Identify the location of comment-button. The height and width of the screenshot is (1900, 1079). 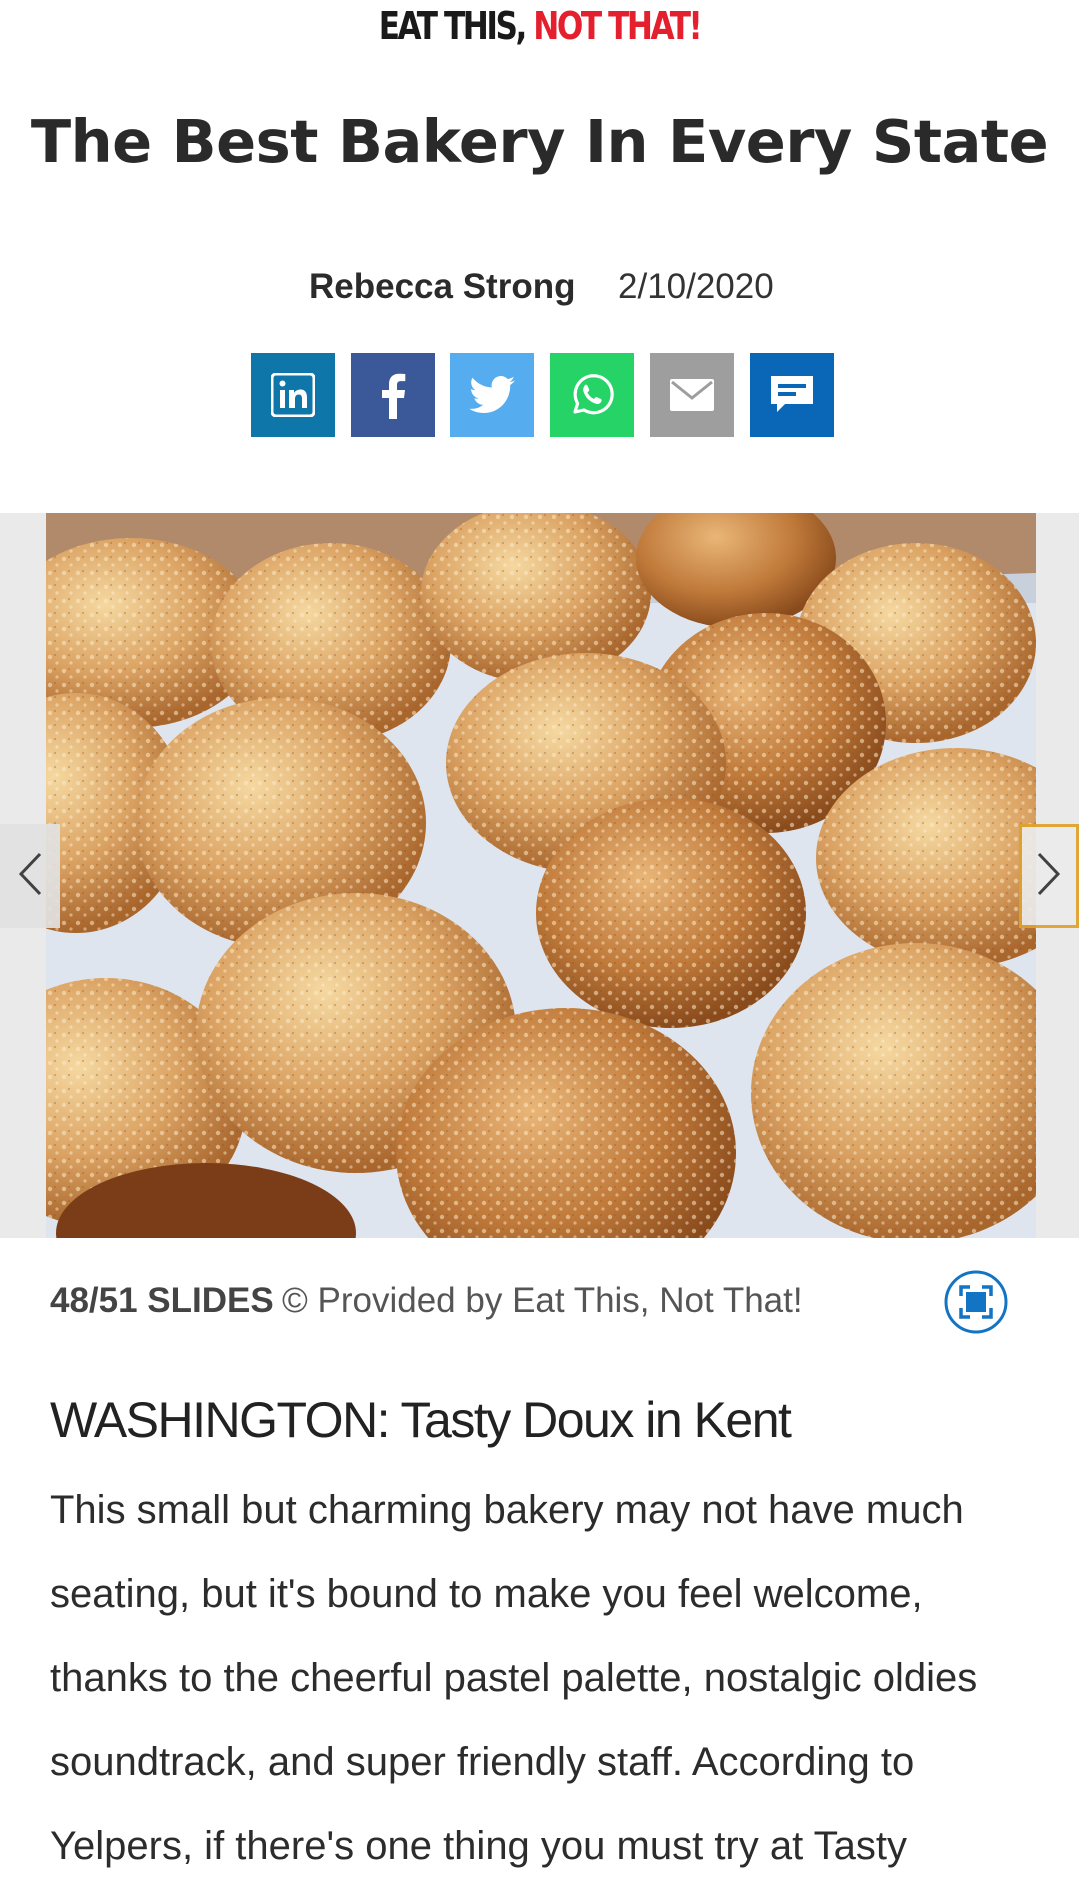
(792, 395).